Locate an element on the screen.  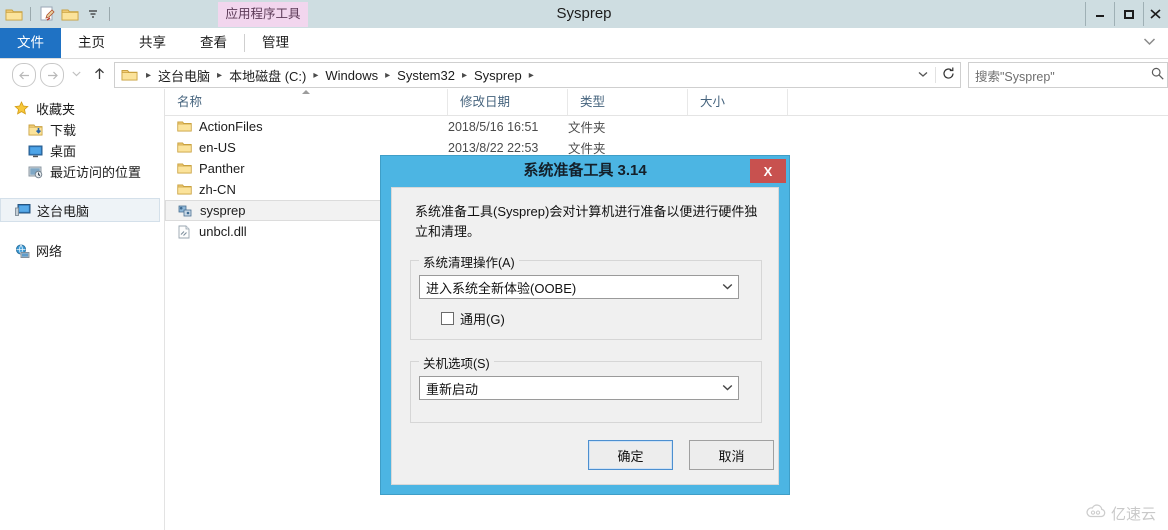
column-headers: 名称 修改日期 类型 大小 is located at coordinates (666, 102).